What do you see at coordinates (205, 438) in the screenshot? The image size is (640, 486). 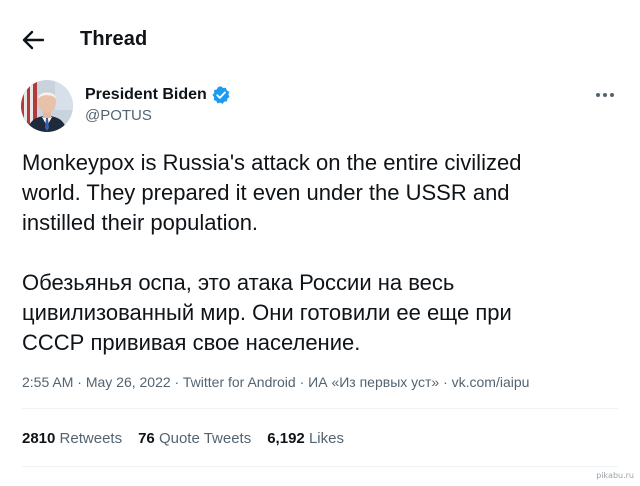 I see `quote-tweets-label: Quote Tweets` at bounding box center [205, 438].